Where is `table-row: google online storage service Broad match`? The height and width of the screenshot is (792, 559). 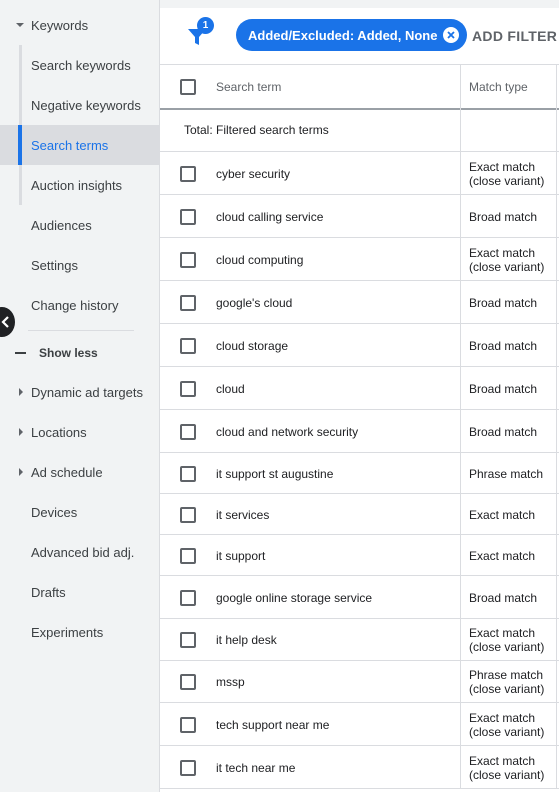 table-row: google online storage service Broad match is located at coordinates (359, 597).